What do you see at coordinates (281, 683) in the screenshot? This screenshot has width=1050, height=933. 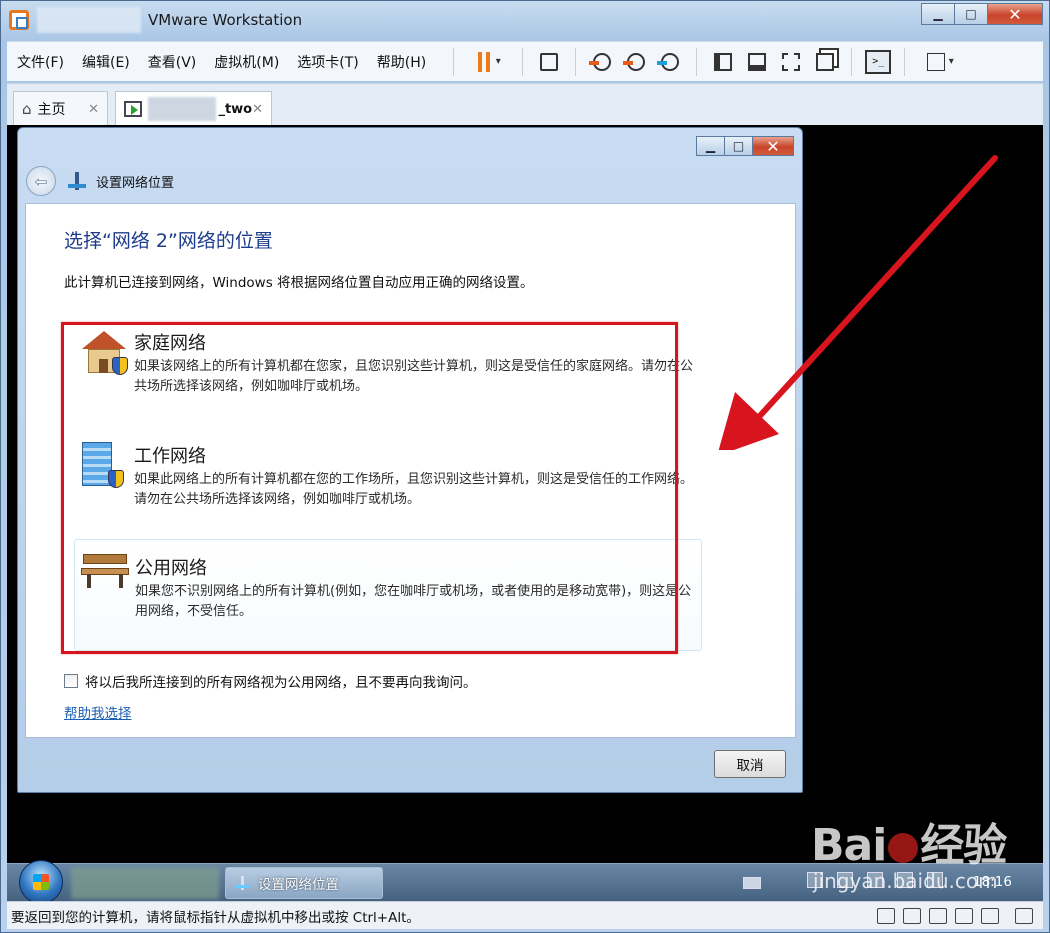 I see `checkbox-label: 将以后我所连接到的所有网络视为公用网络，且不要再向我询问。` at bounding box center [281, 683].